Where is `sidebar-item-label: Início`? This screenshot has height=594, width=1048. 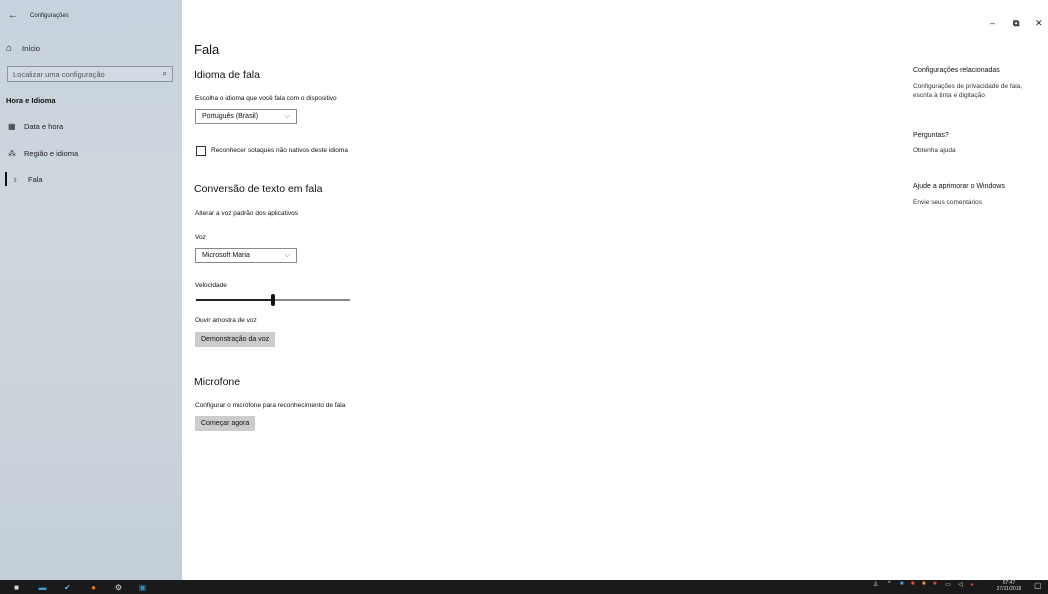
sidebar-item-label: Início is located at coordinates (31, 48).